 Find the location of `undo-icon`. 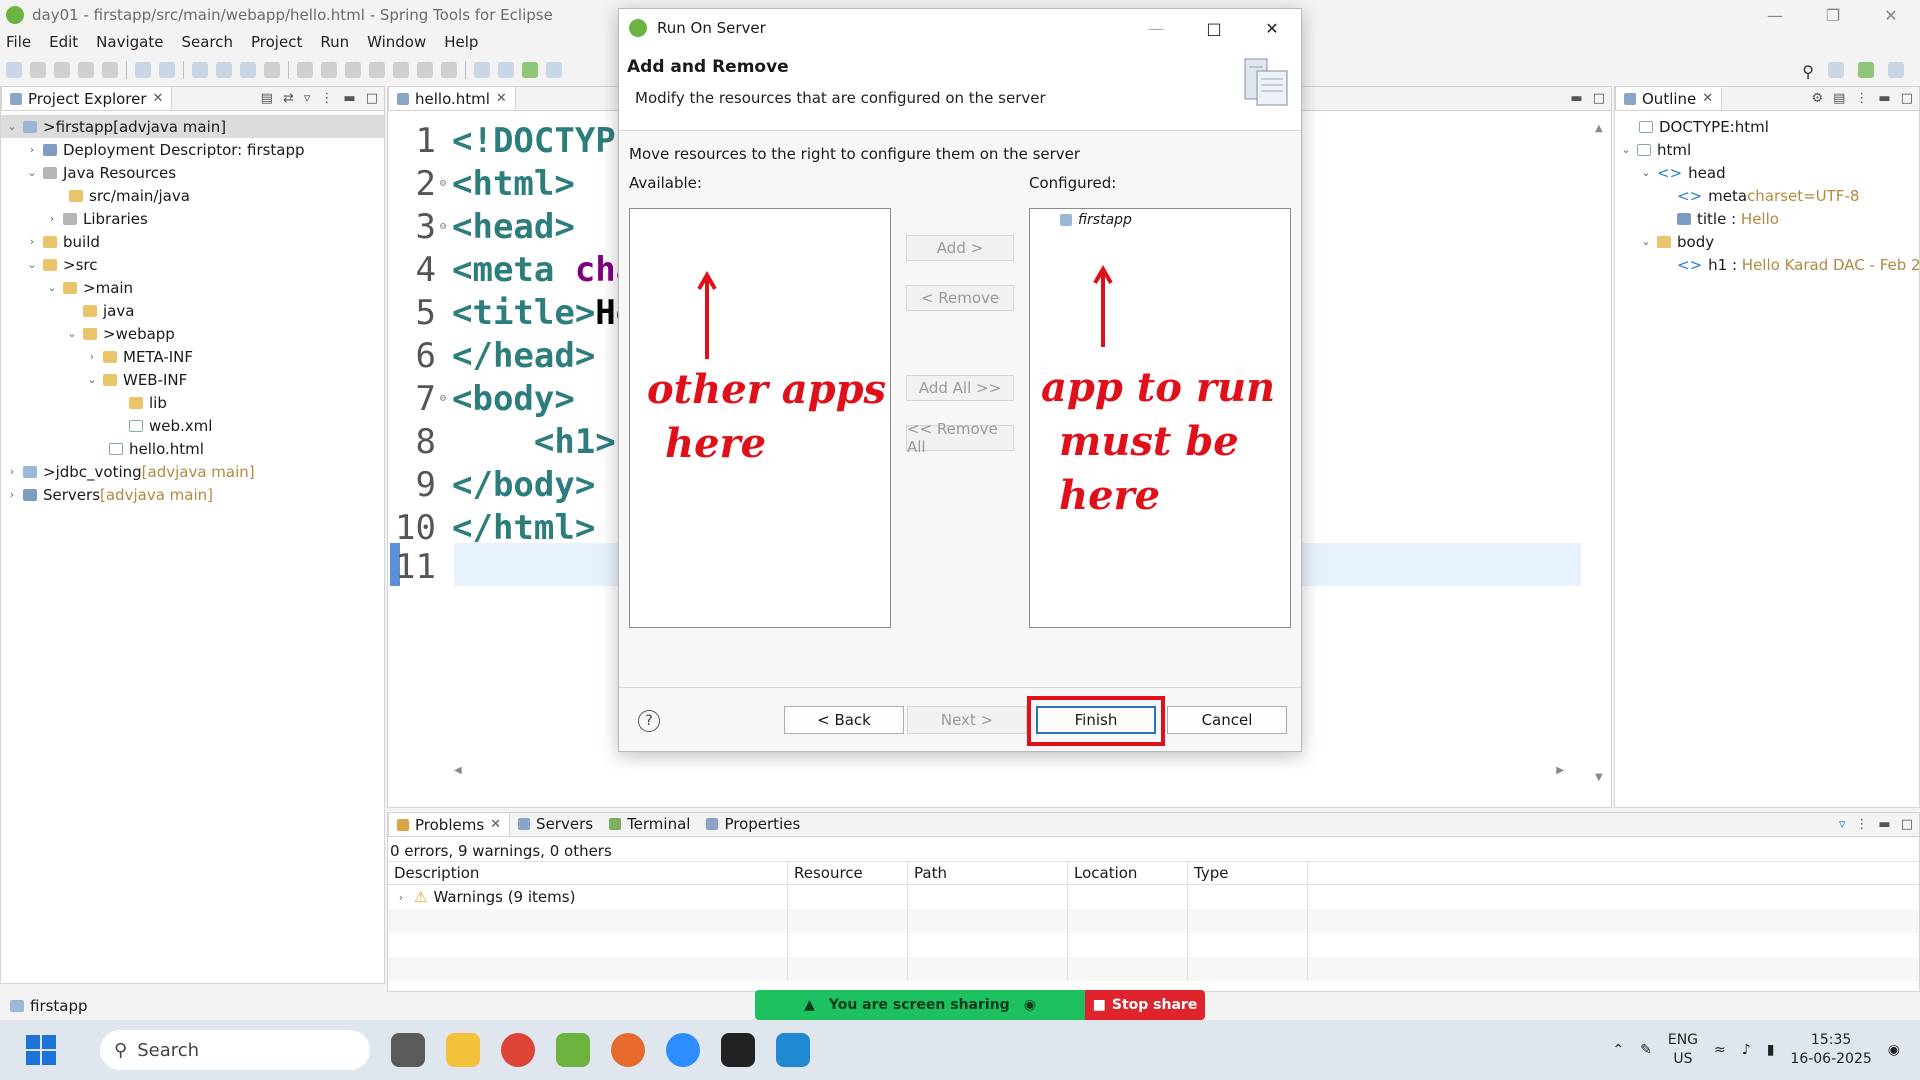

undo-icon is located at coordinates (86, 70).